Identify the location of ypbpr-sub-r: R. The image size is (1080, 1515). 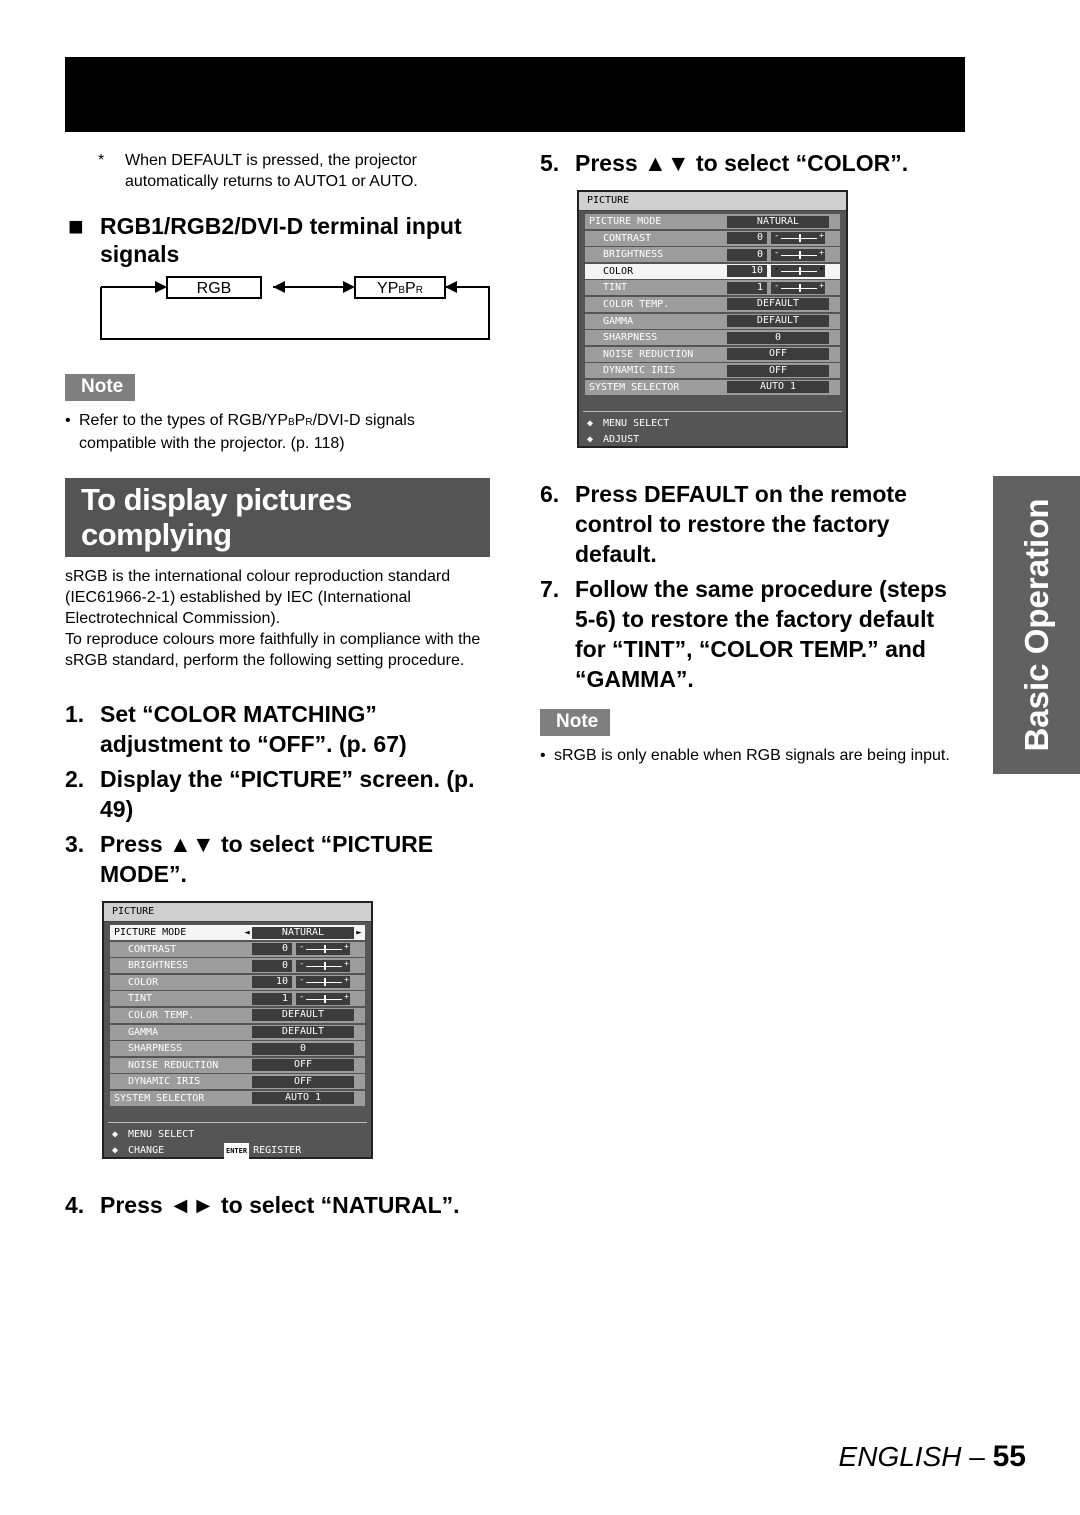
(419, 290).